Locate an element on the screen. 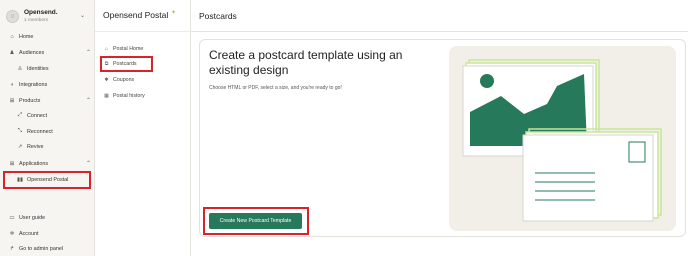 The height and width of the screenshot is (256, 688). book-icon: ▭ is located at coordinates (12, 217).